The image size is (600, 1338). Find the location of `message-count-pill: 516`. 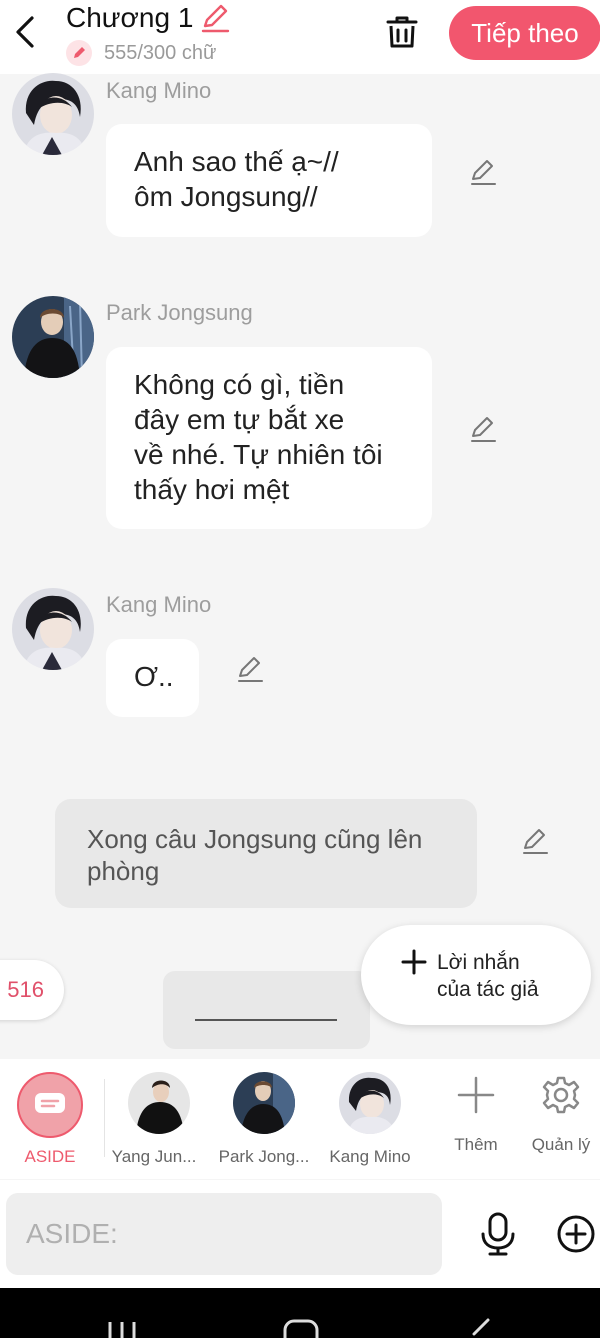

message-count-pill: 516 is located at coordinates (32, 990).